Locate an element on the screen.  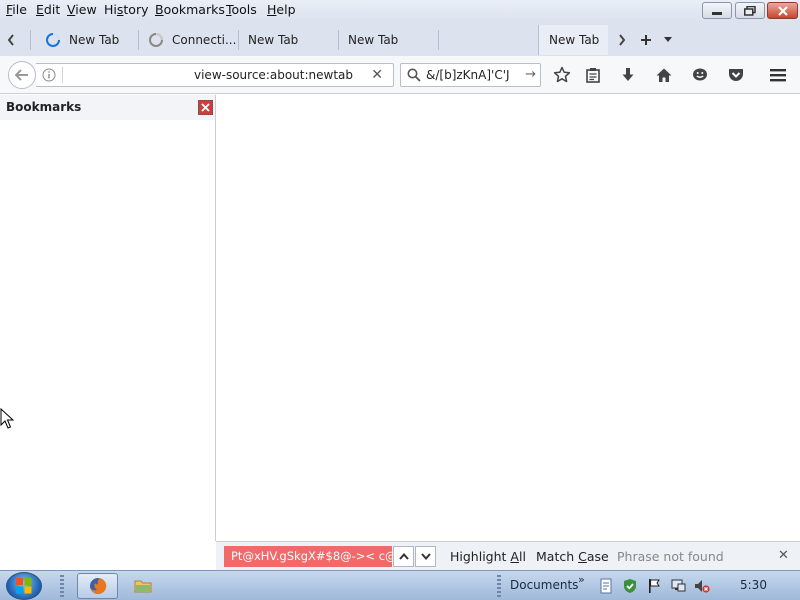
chat-bubble-icon is located at coordinates (700, 74).